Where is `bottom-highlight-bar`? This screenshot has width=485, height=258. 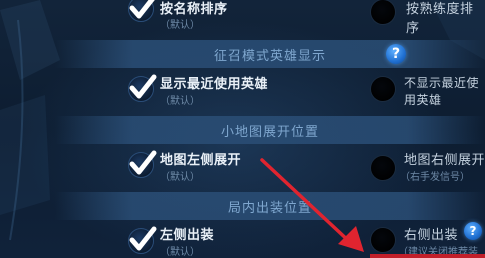 bottom-highlight-bar is located at coordinates (427, 256).